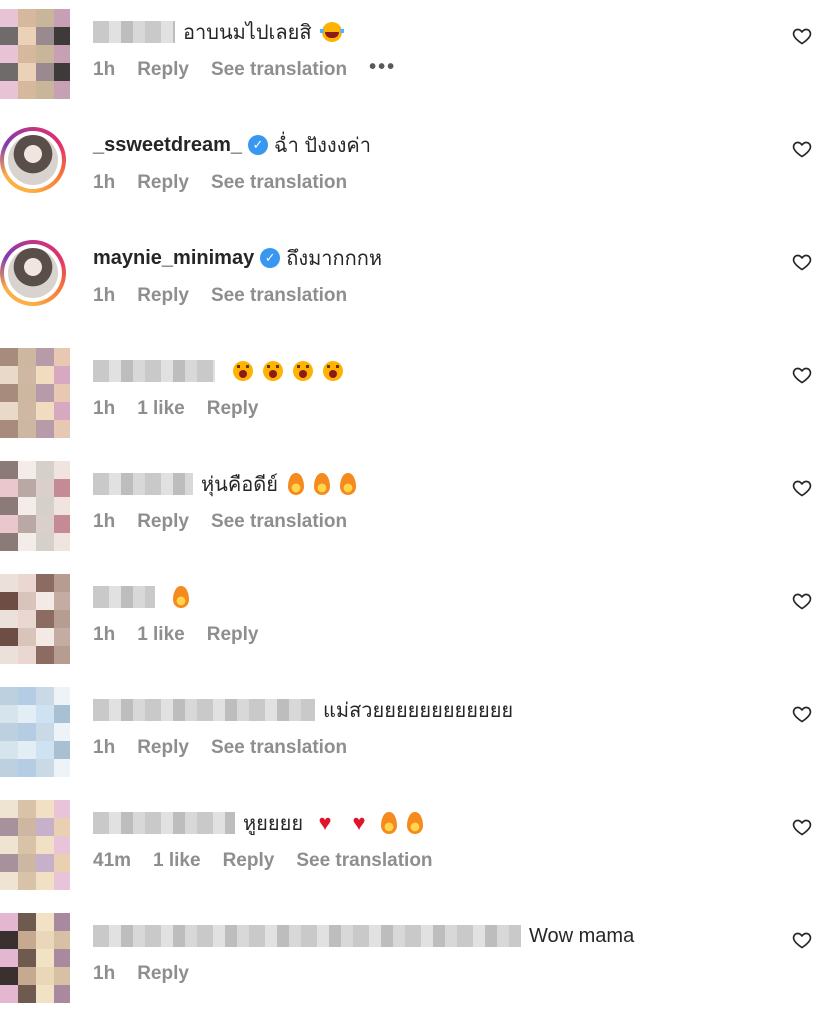  What do you see at coordinates (410, 409) in the screenshot?
I see `comment-item: 1h 1 like Reply` at bounding box center [410, 409].